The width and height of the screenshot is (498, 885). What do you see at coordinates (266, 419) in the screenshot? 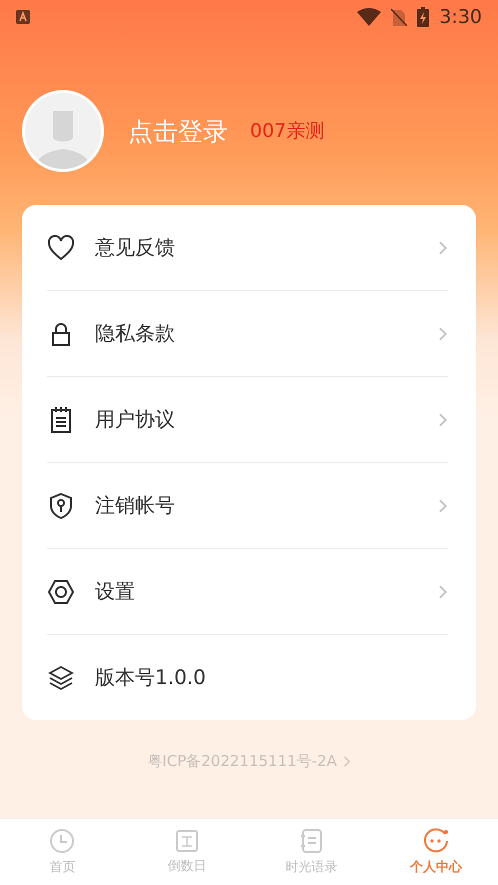
I see `menu-item: 用户协议` at bounding box center [266, 419].